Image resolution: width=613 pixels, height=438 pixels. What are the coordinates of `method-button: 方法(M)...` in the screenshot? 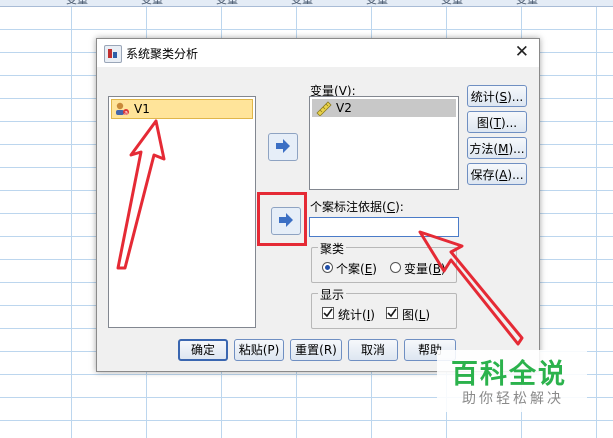 It's located at (497, 148).